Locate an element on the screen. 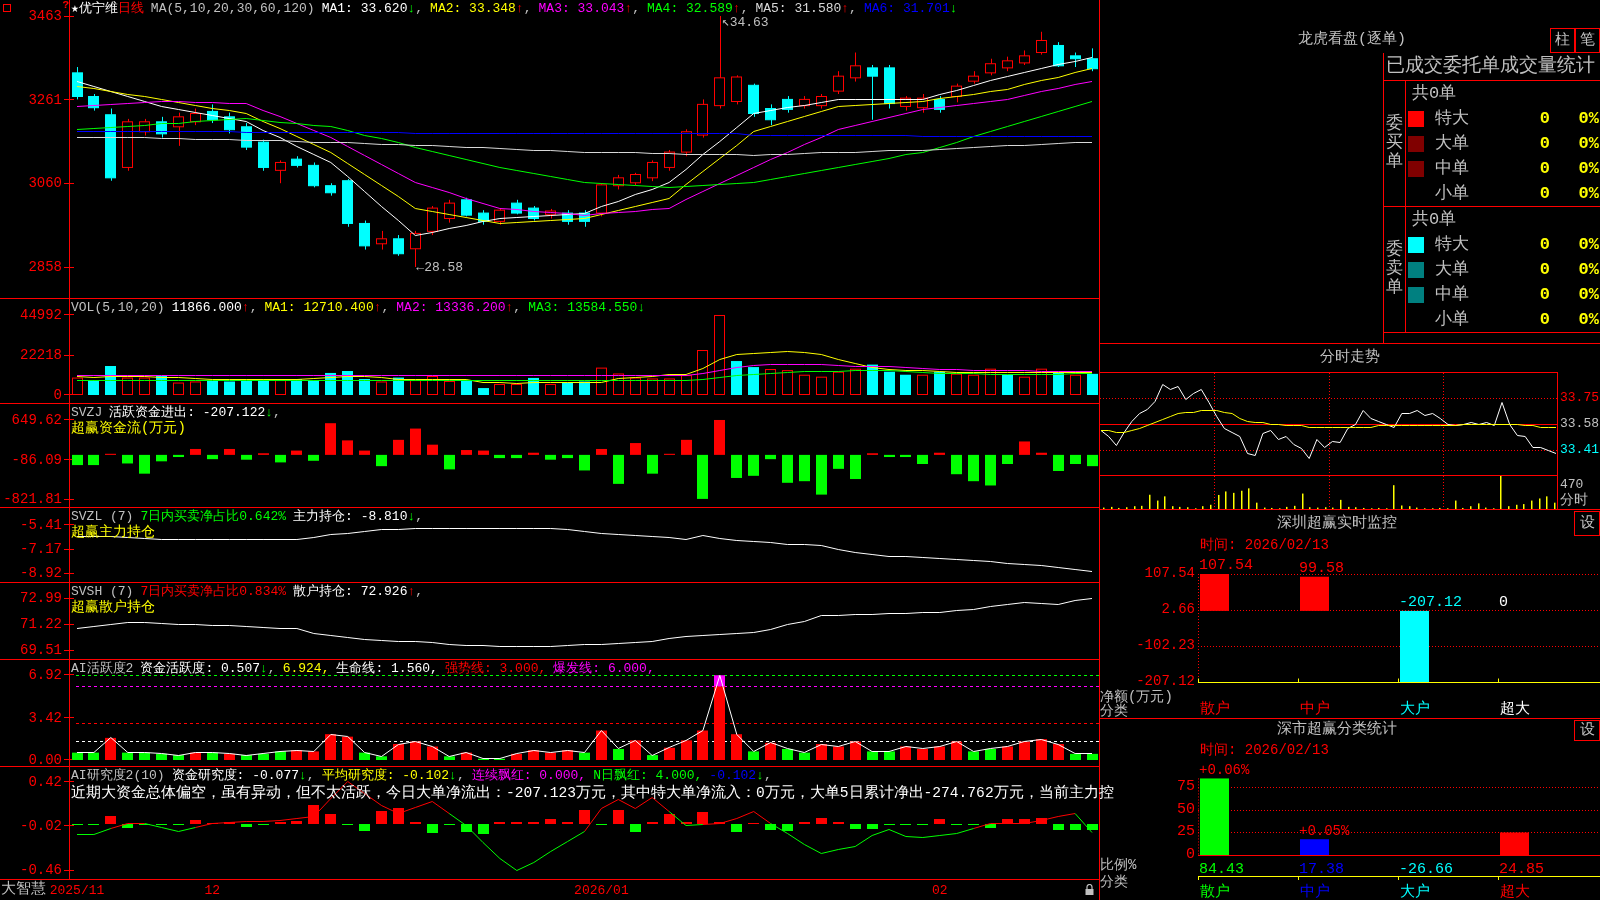  row-label: 小单 is located at coordinates (1452, 319).